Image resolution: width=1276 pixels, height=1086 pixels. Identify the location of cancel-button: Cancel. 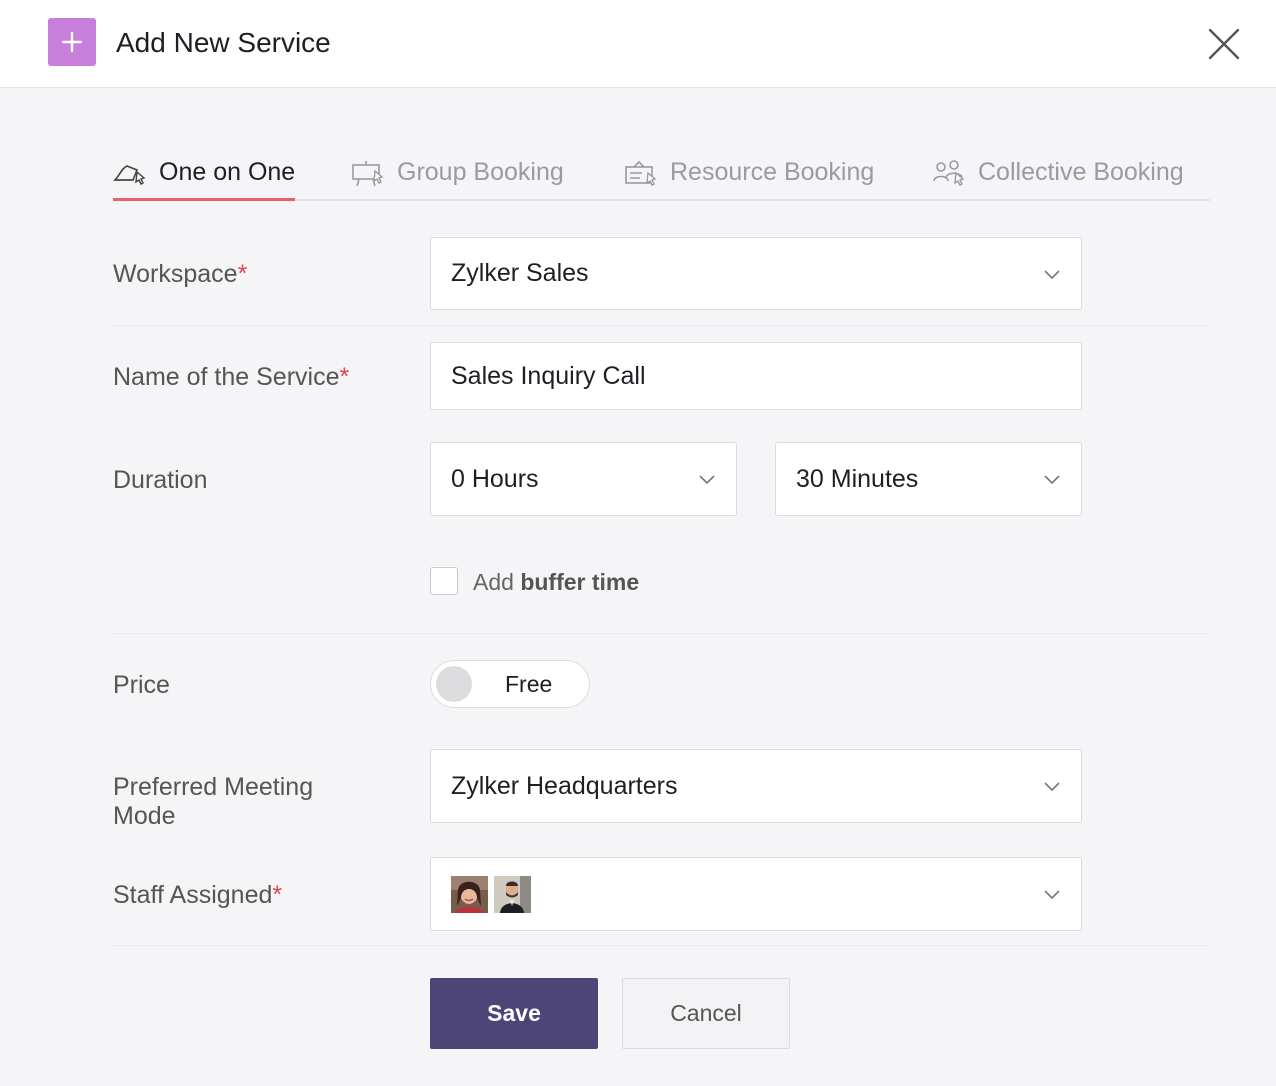
(706, 1013).